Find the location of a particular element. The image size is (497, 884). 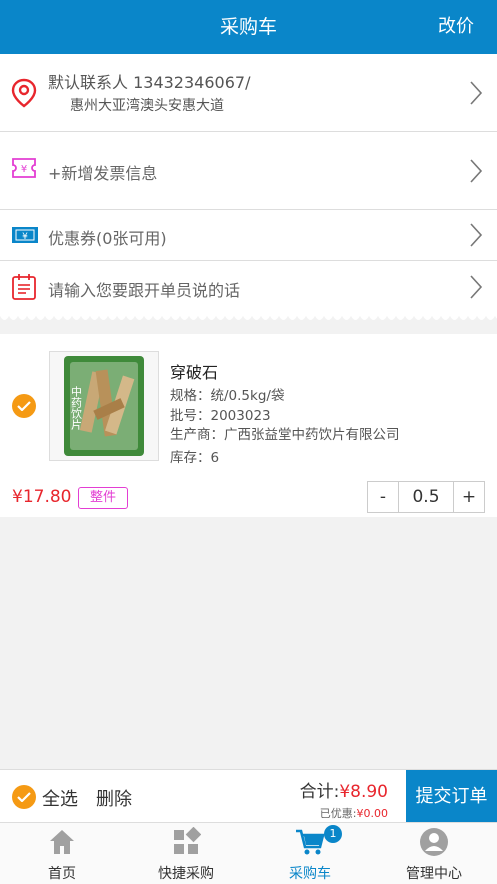

bottom-tab-bar: 首页 快捷采购 1 采购车 管理中心 is located at coordinates (248, 853).